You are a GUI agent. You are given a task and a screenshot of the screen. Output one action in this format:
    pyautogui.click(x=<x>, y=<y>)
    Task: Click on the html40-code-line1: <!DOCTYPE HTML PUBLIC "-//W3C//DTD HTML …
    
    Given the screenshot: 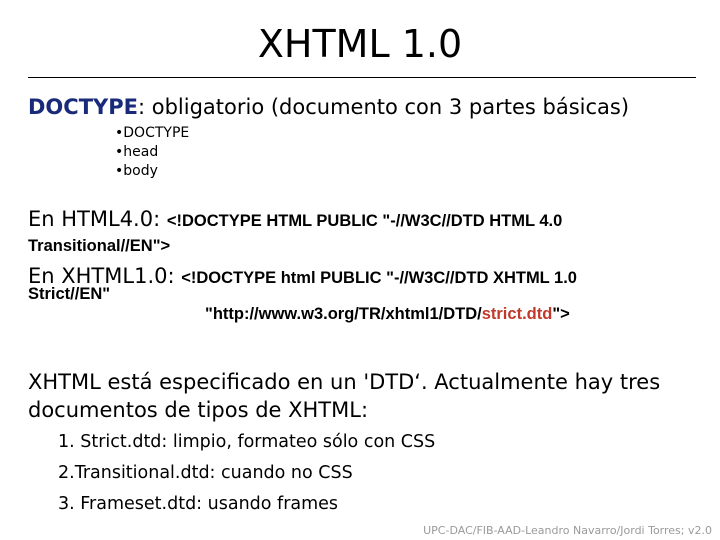 What is the action you would take?
    pyautogui.click(x=364, y=221)
    